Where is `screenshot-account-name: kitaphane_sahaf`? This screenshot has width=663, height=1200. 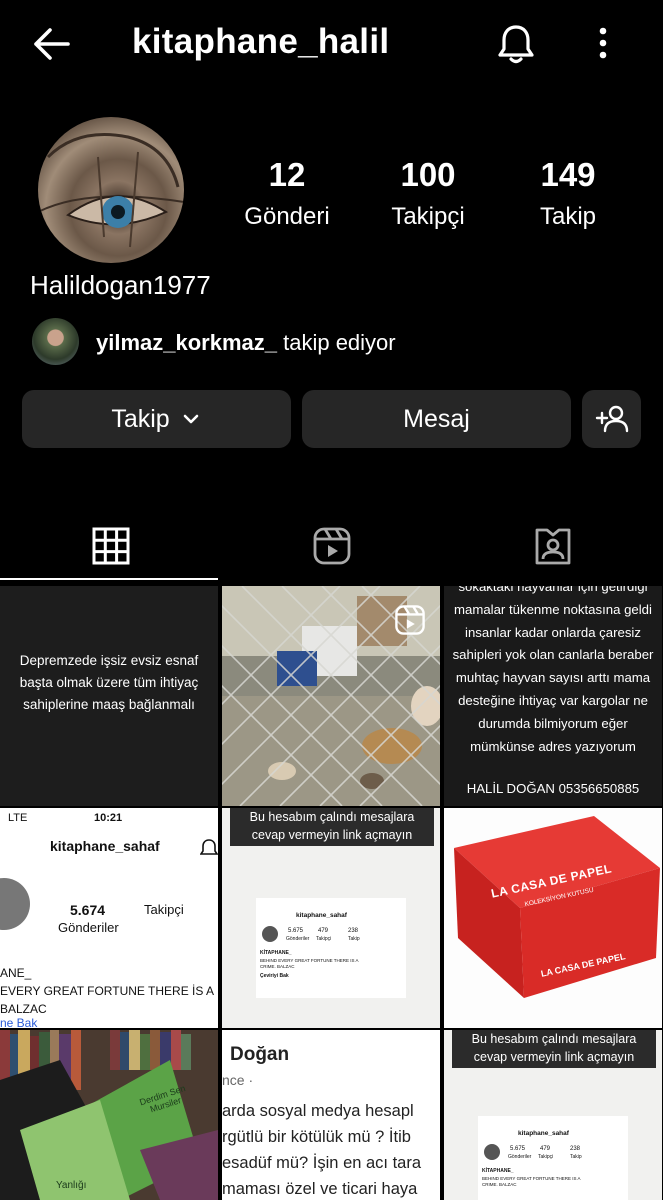
screenshot-account-name: kitaphane_sahaf is located at coordinates (105, 846).